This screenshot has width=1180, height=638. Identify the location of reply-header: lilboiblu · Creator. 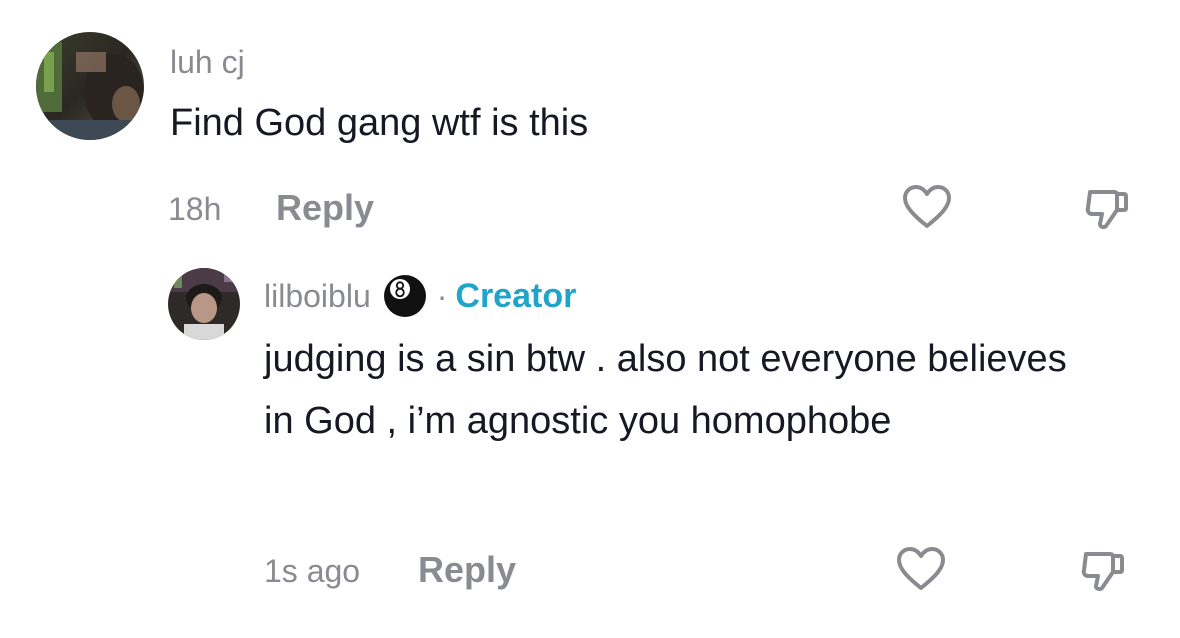
(420, 296).